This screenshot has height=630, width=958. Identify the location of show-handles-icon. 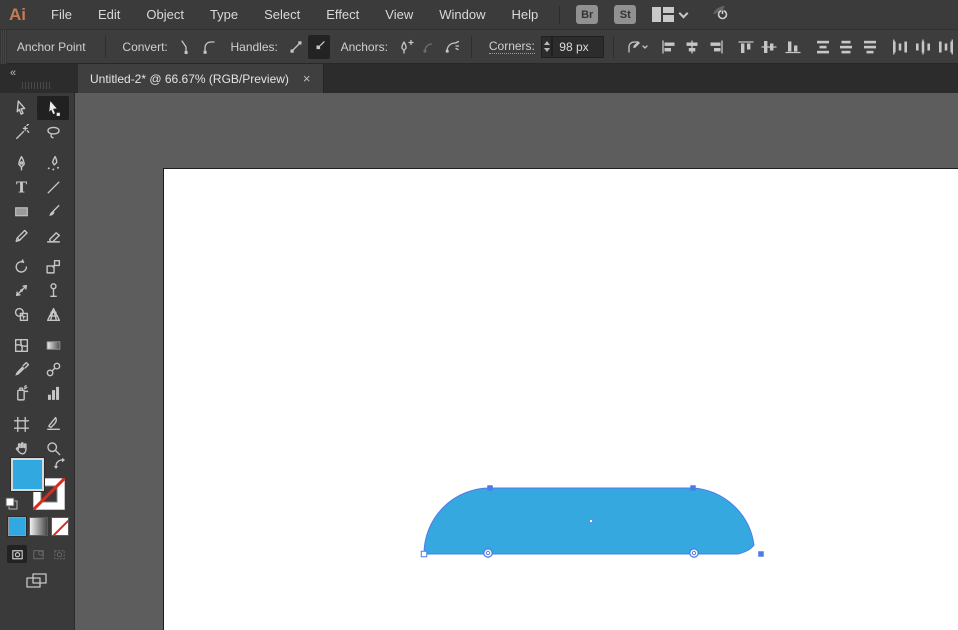
(295, 47).